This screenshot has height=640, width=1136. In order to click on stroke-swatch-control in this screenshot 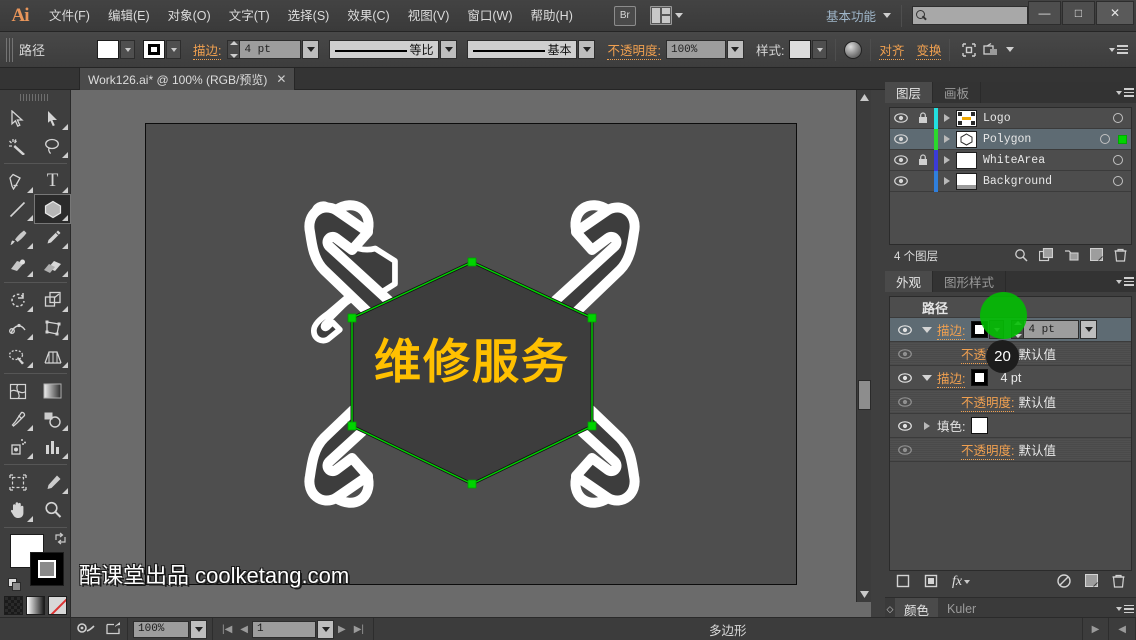, I will do `click(162, 49)`.